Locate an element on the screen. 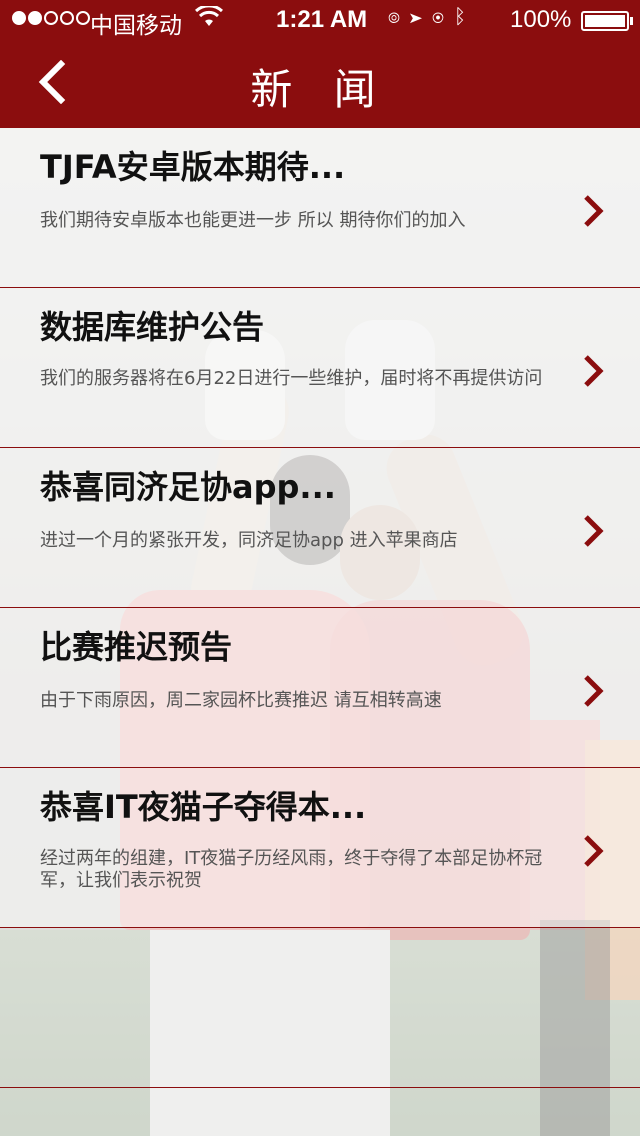  news-item: 数据库维护公告 我们的服务器将在6月22日进行一些维护，届时将不再提供访问 is located at coordinates (320, 368).